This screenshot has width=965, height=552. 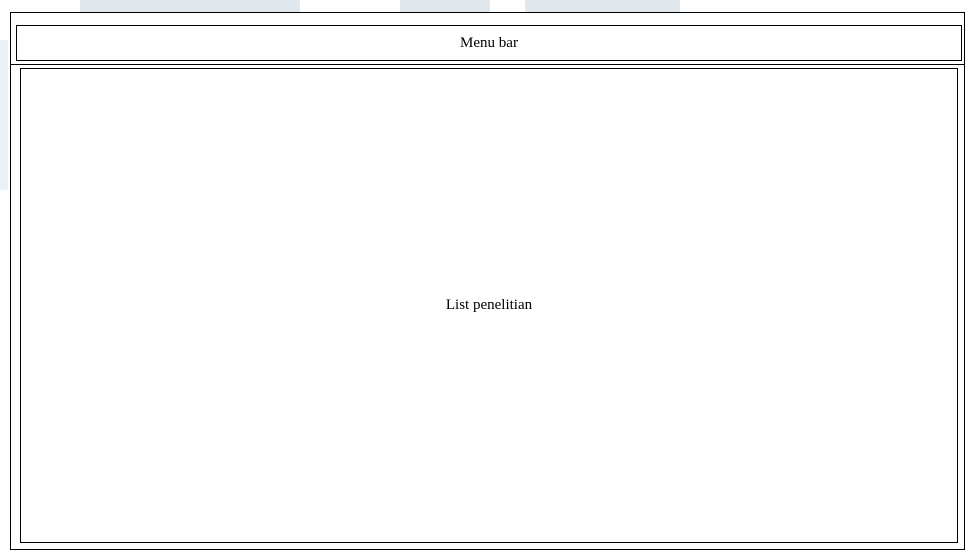 I want to click on menu-bar-label: Menu bar, so click(x=489, y=42).